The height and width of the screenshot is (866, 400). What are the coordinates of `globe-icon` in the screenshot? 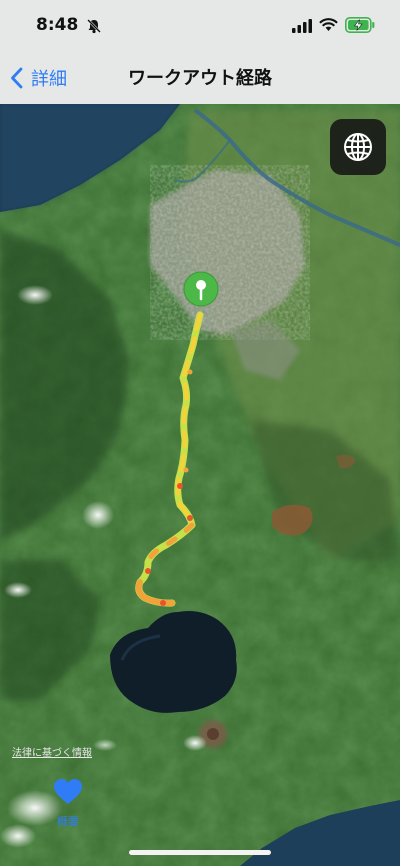 It's located at (358, 147).